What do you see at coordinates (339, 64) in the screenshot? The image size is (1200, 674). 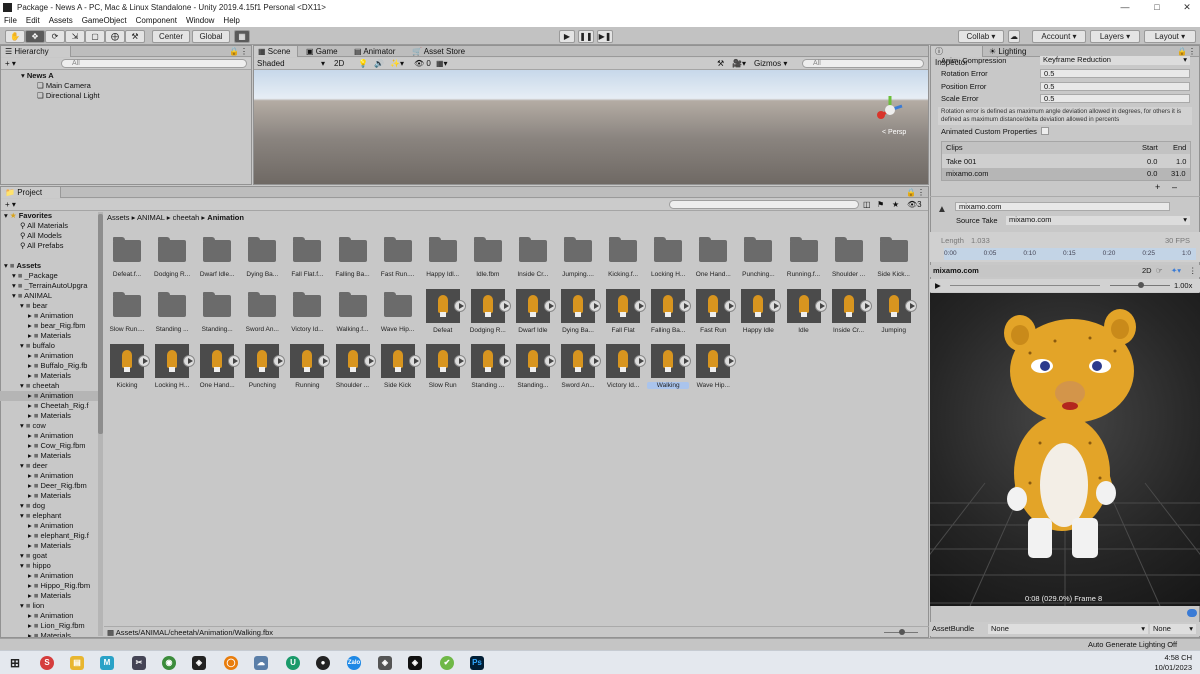 I see `toggle-2d-button: 2D` at bounding box center [339, 64].